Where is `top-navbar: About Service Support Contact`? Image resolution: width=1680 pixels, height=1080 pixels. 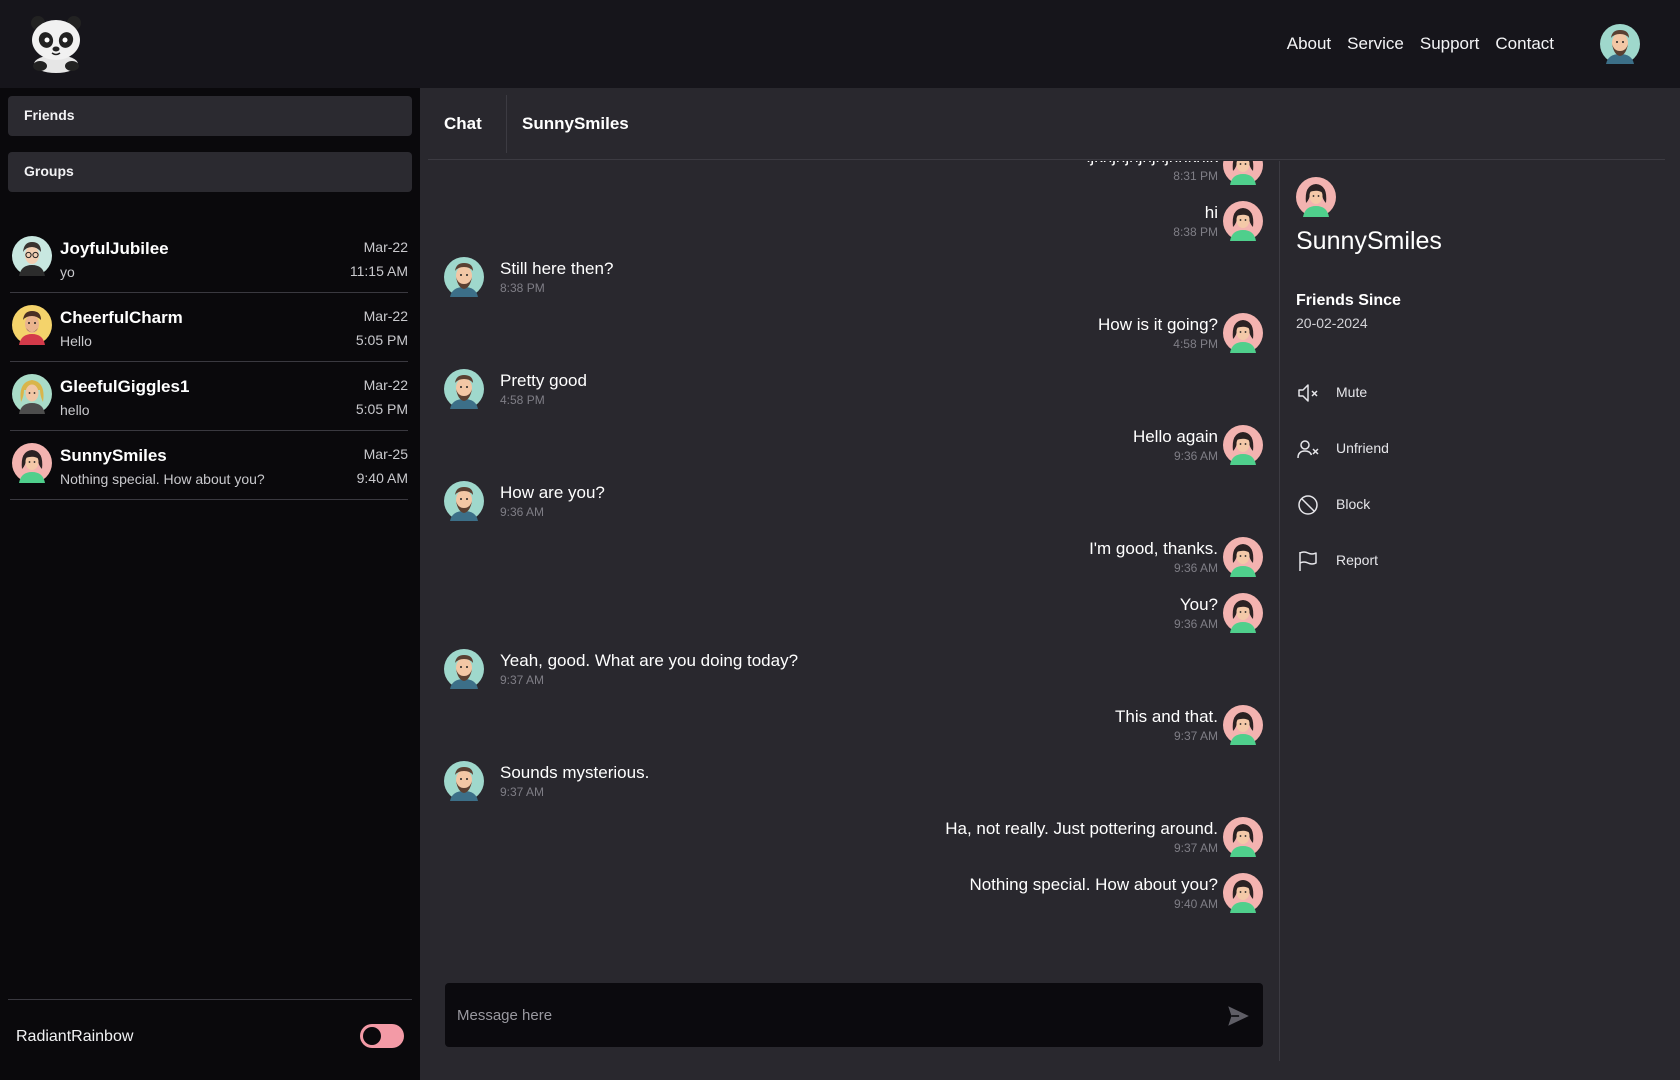
top-navbar: About Service Support Contact is located at coordinates (840, 44).